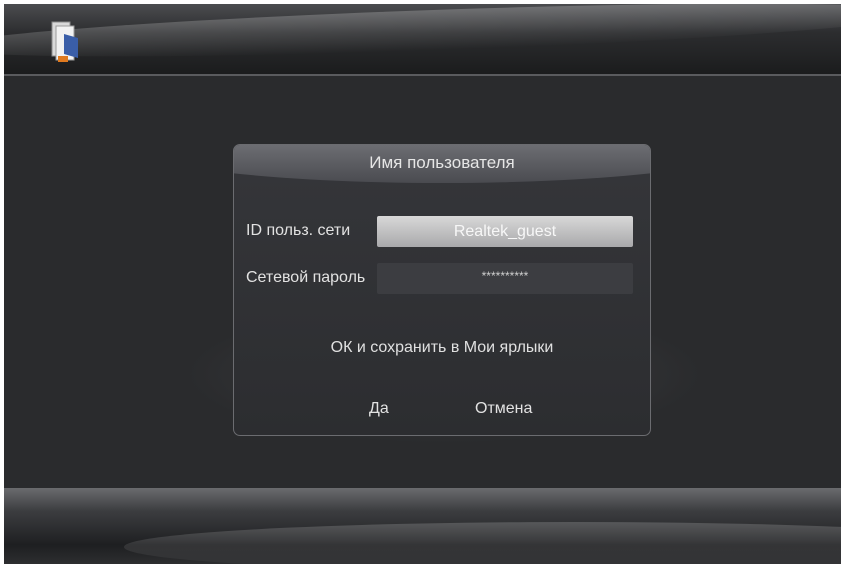 The width and height of the screenshot is (845, 564). Describe the element at coordinates (379, 409) in the screenshot. I see `yes-button: Да` at that location.